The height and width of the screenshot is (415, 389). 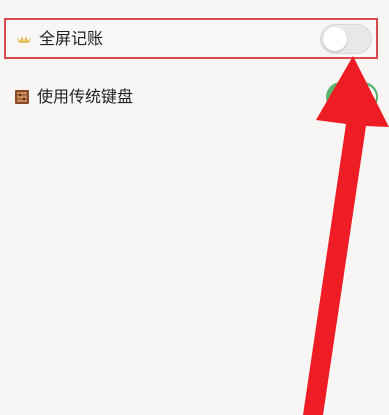 I want to click on traditional-keyboard-toggle, so click(x=352, y=96).